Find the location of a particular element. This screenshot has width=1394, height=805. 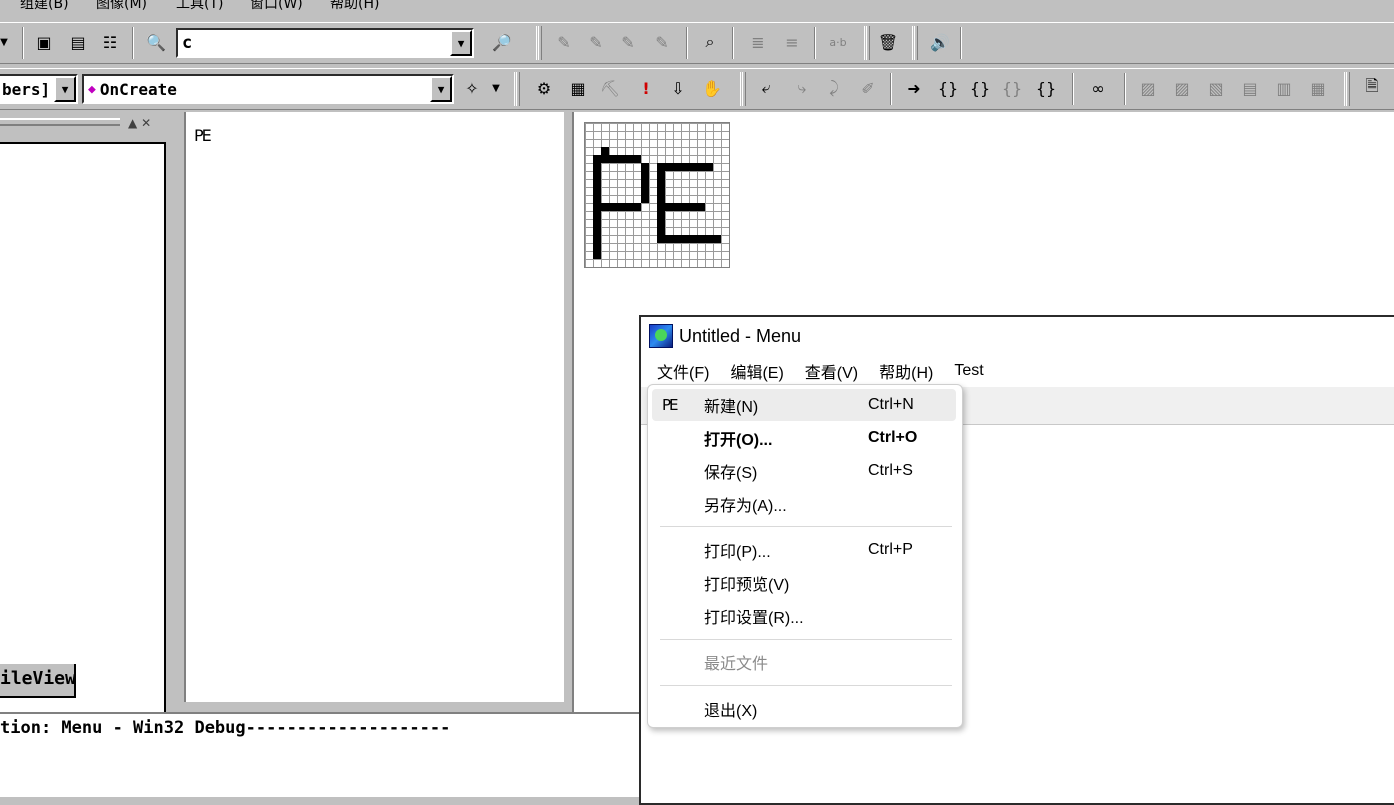

menu-item-label: 最近文件 is located at coordinates (736, 664).